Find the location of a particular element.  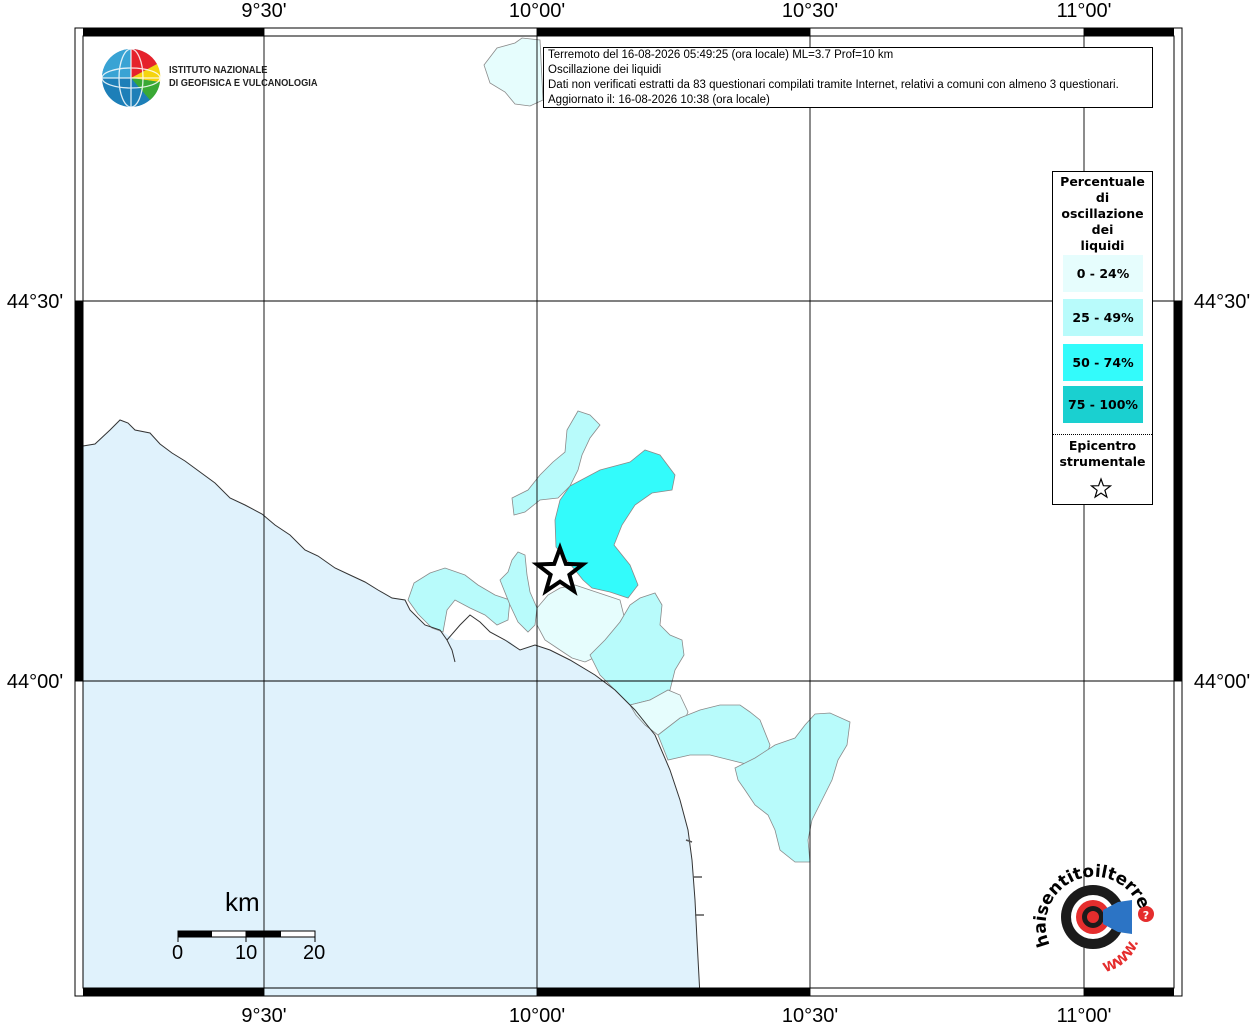

scale-label-10: 10 is located at coordinates (246, 953).